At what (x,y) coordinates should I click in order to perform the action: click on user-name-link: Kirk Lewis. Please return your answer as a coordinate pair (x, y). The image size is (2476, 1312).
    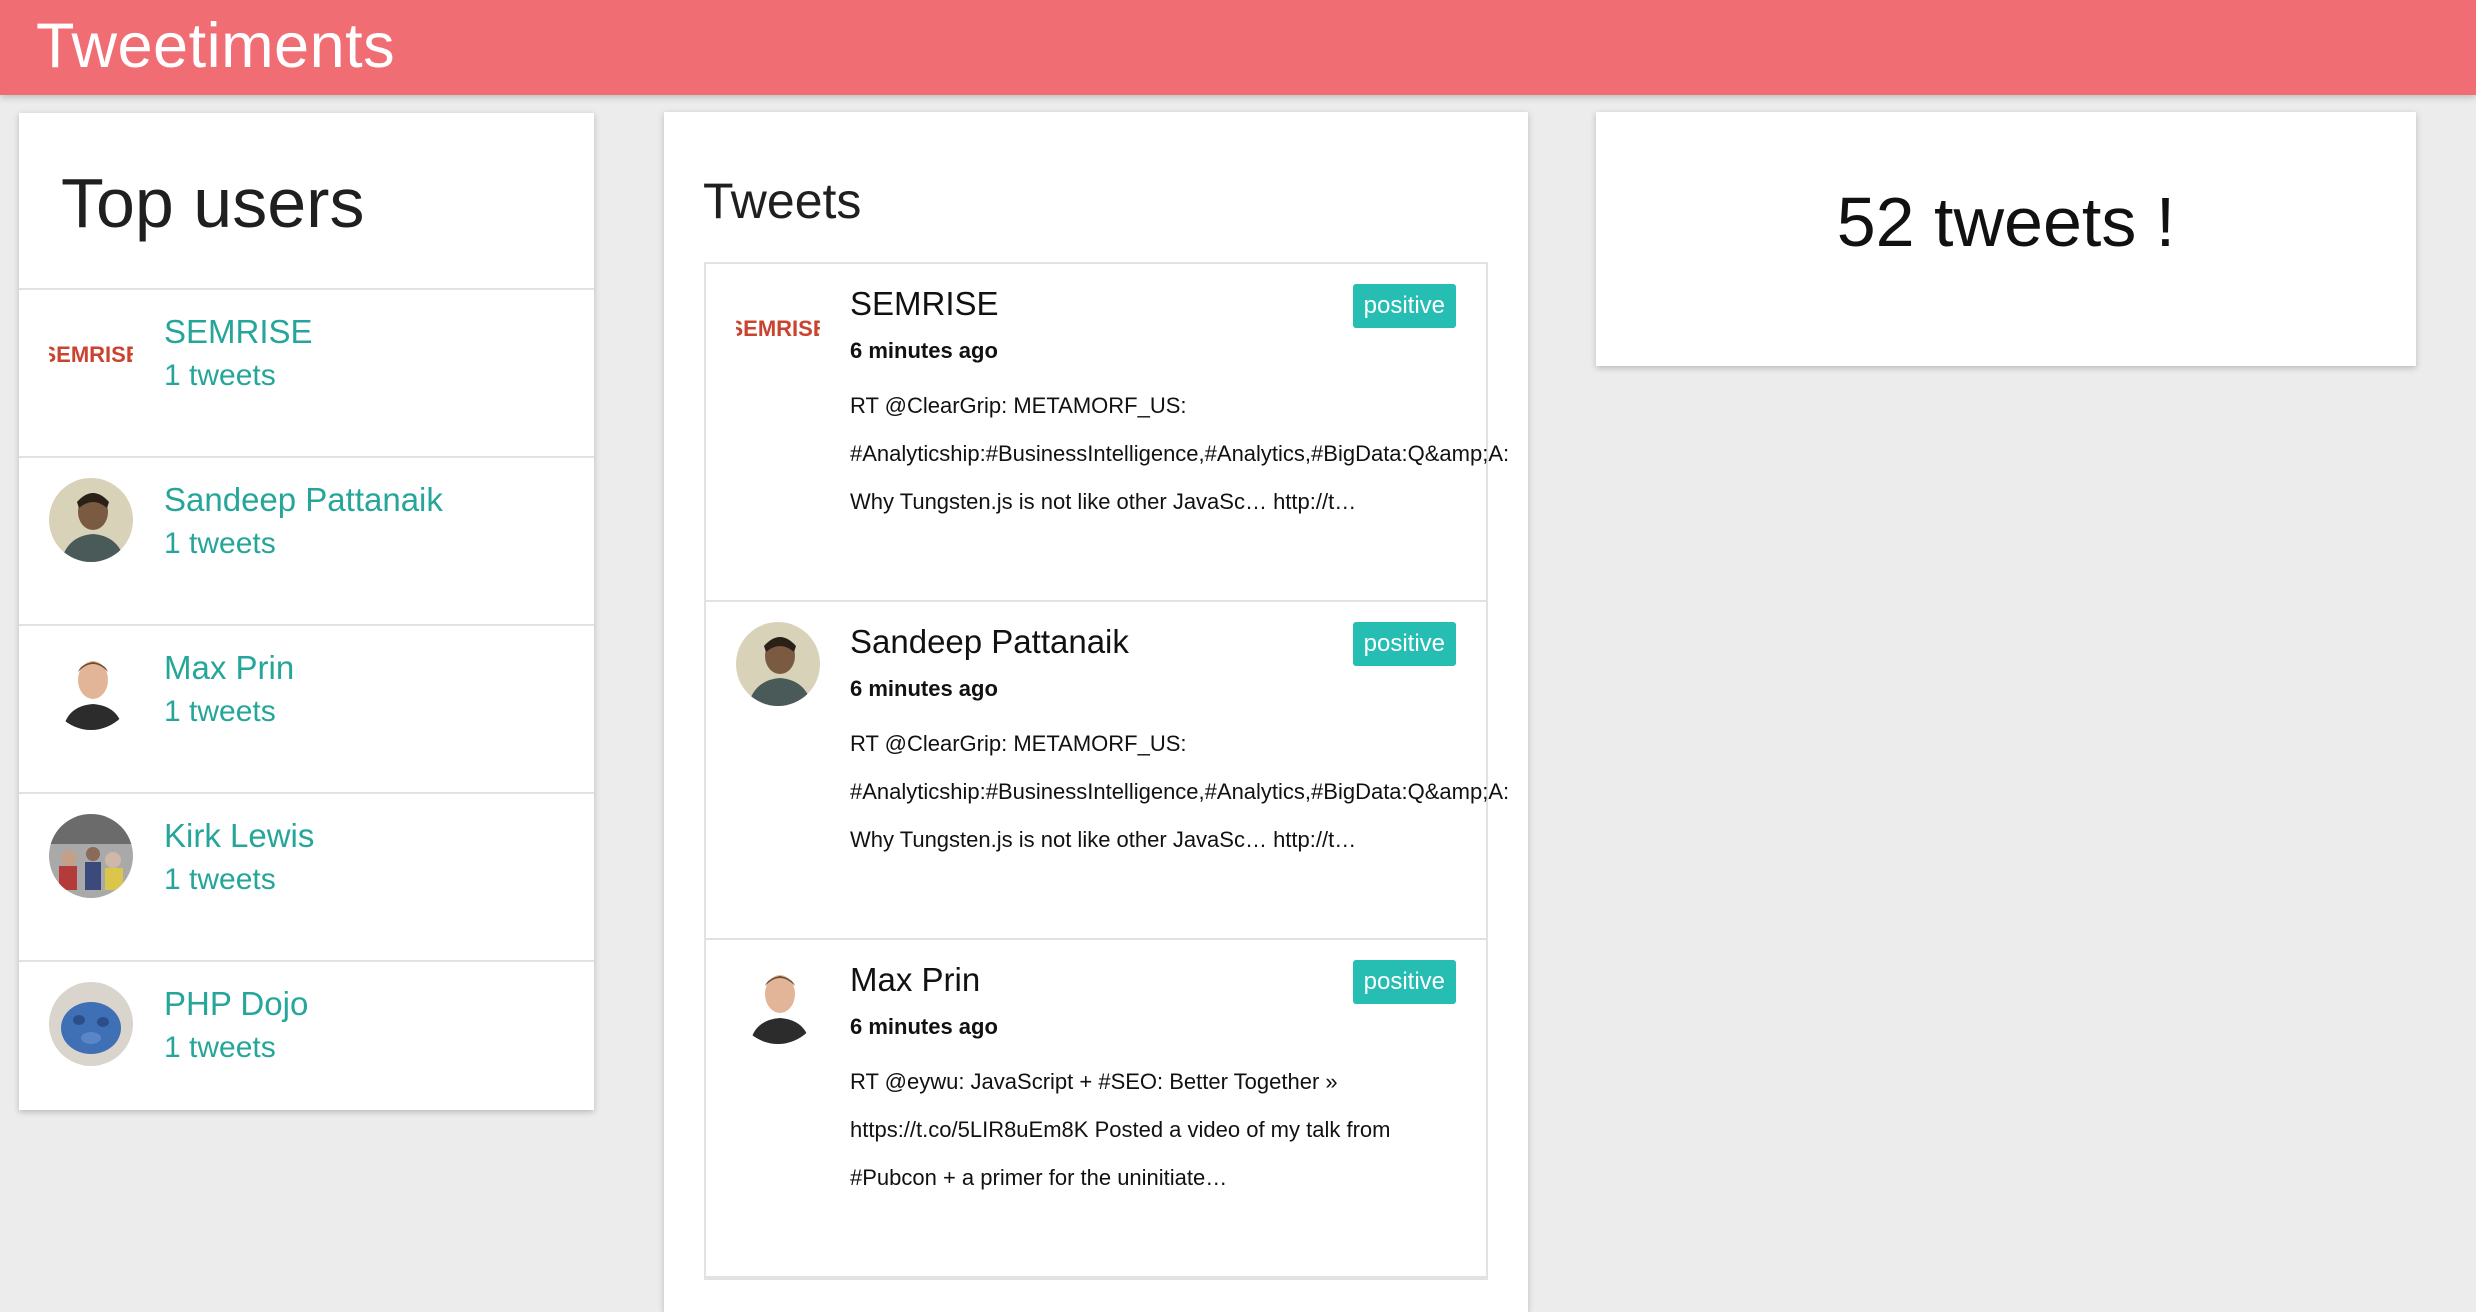
    Looking at the image, I should click on (239, 836).